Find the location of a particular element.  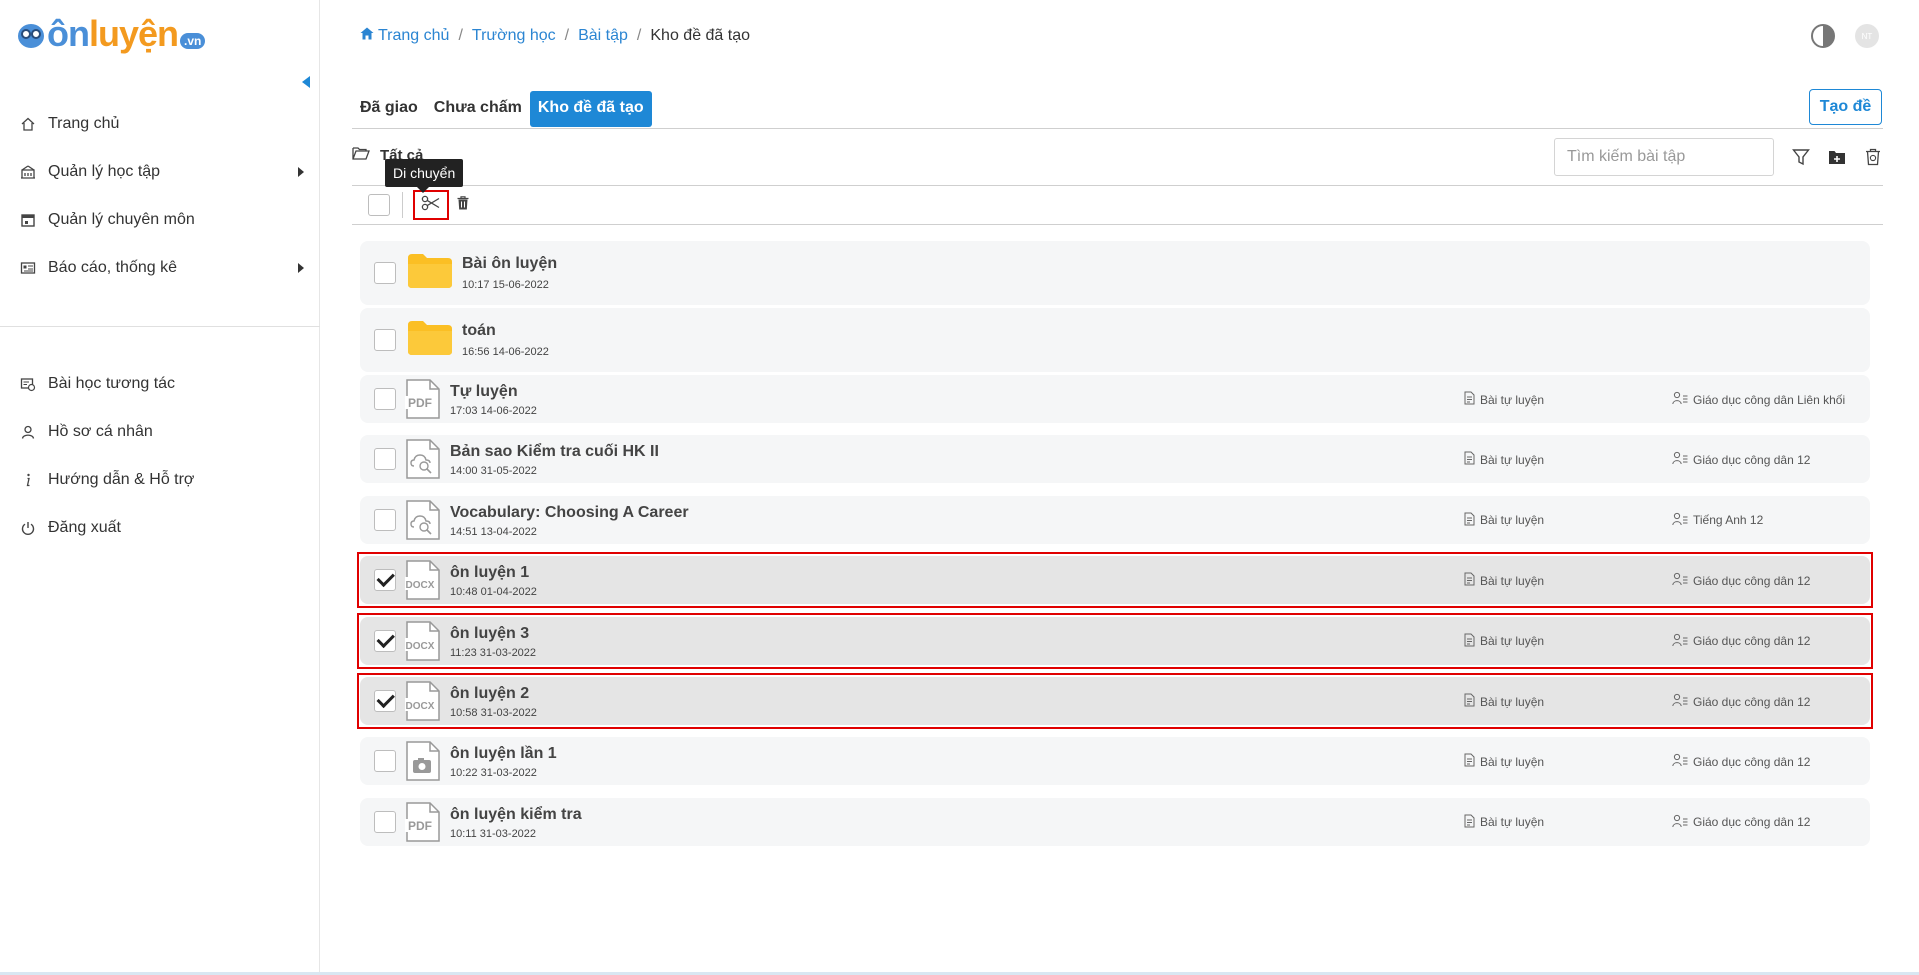

breadcrumb-home-link: Trang chủ is located at coordinates (413, 36).